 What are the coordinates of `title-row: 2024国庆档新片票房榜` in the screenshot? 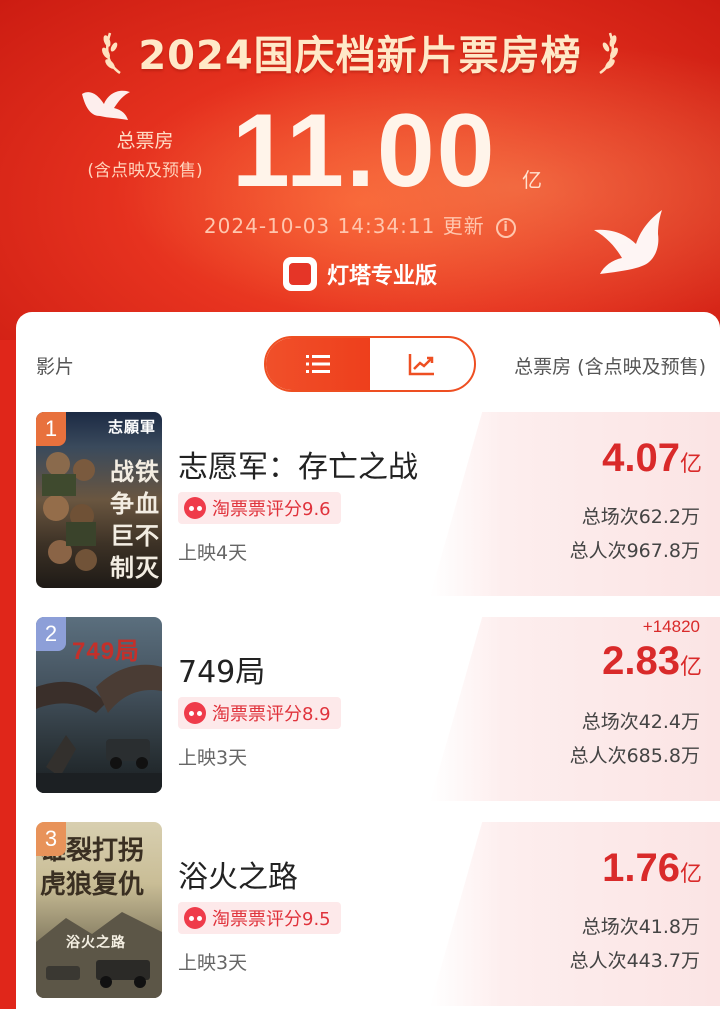 It's located at (360, 52).